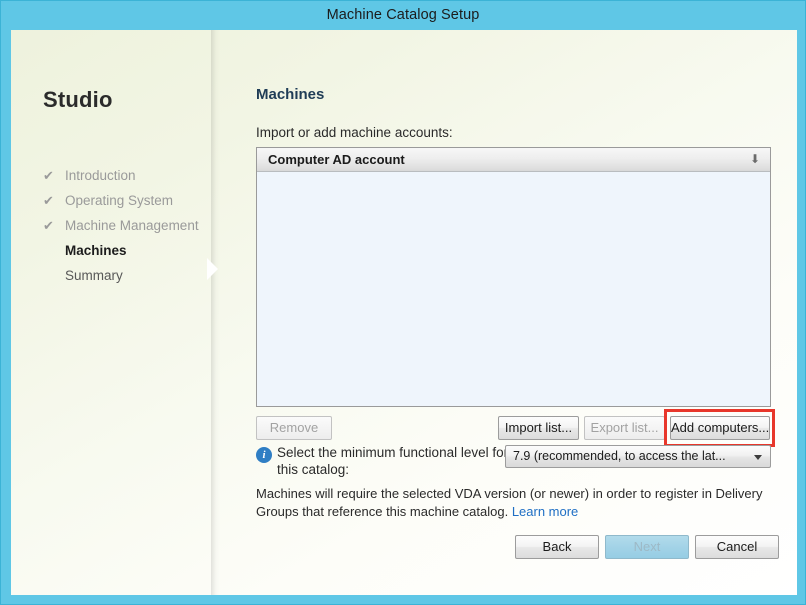  I want to click on chevron-down-icon, so click(758, 457).